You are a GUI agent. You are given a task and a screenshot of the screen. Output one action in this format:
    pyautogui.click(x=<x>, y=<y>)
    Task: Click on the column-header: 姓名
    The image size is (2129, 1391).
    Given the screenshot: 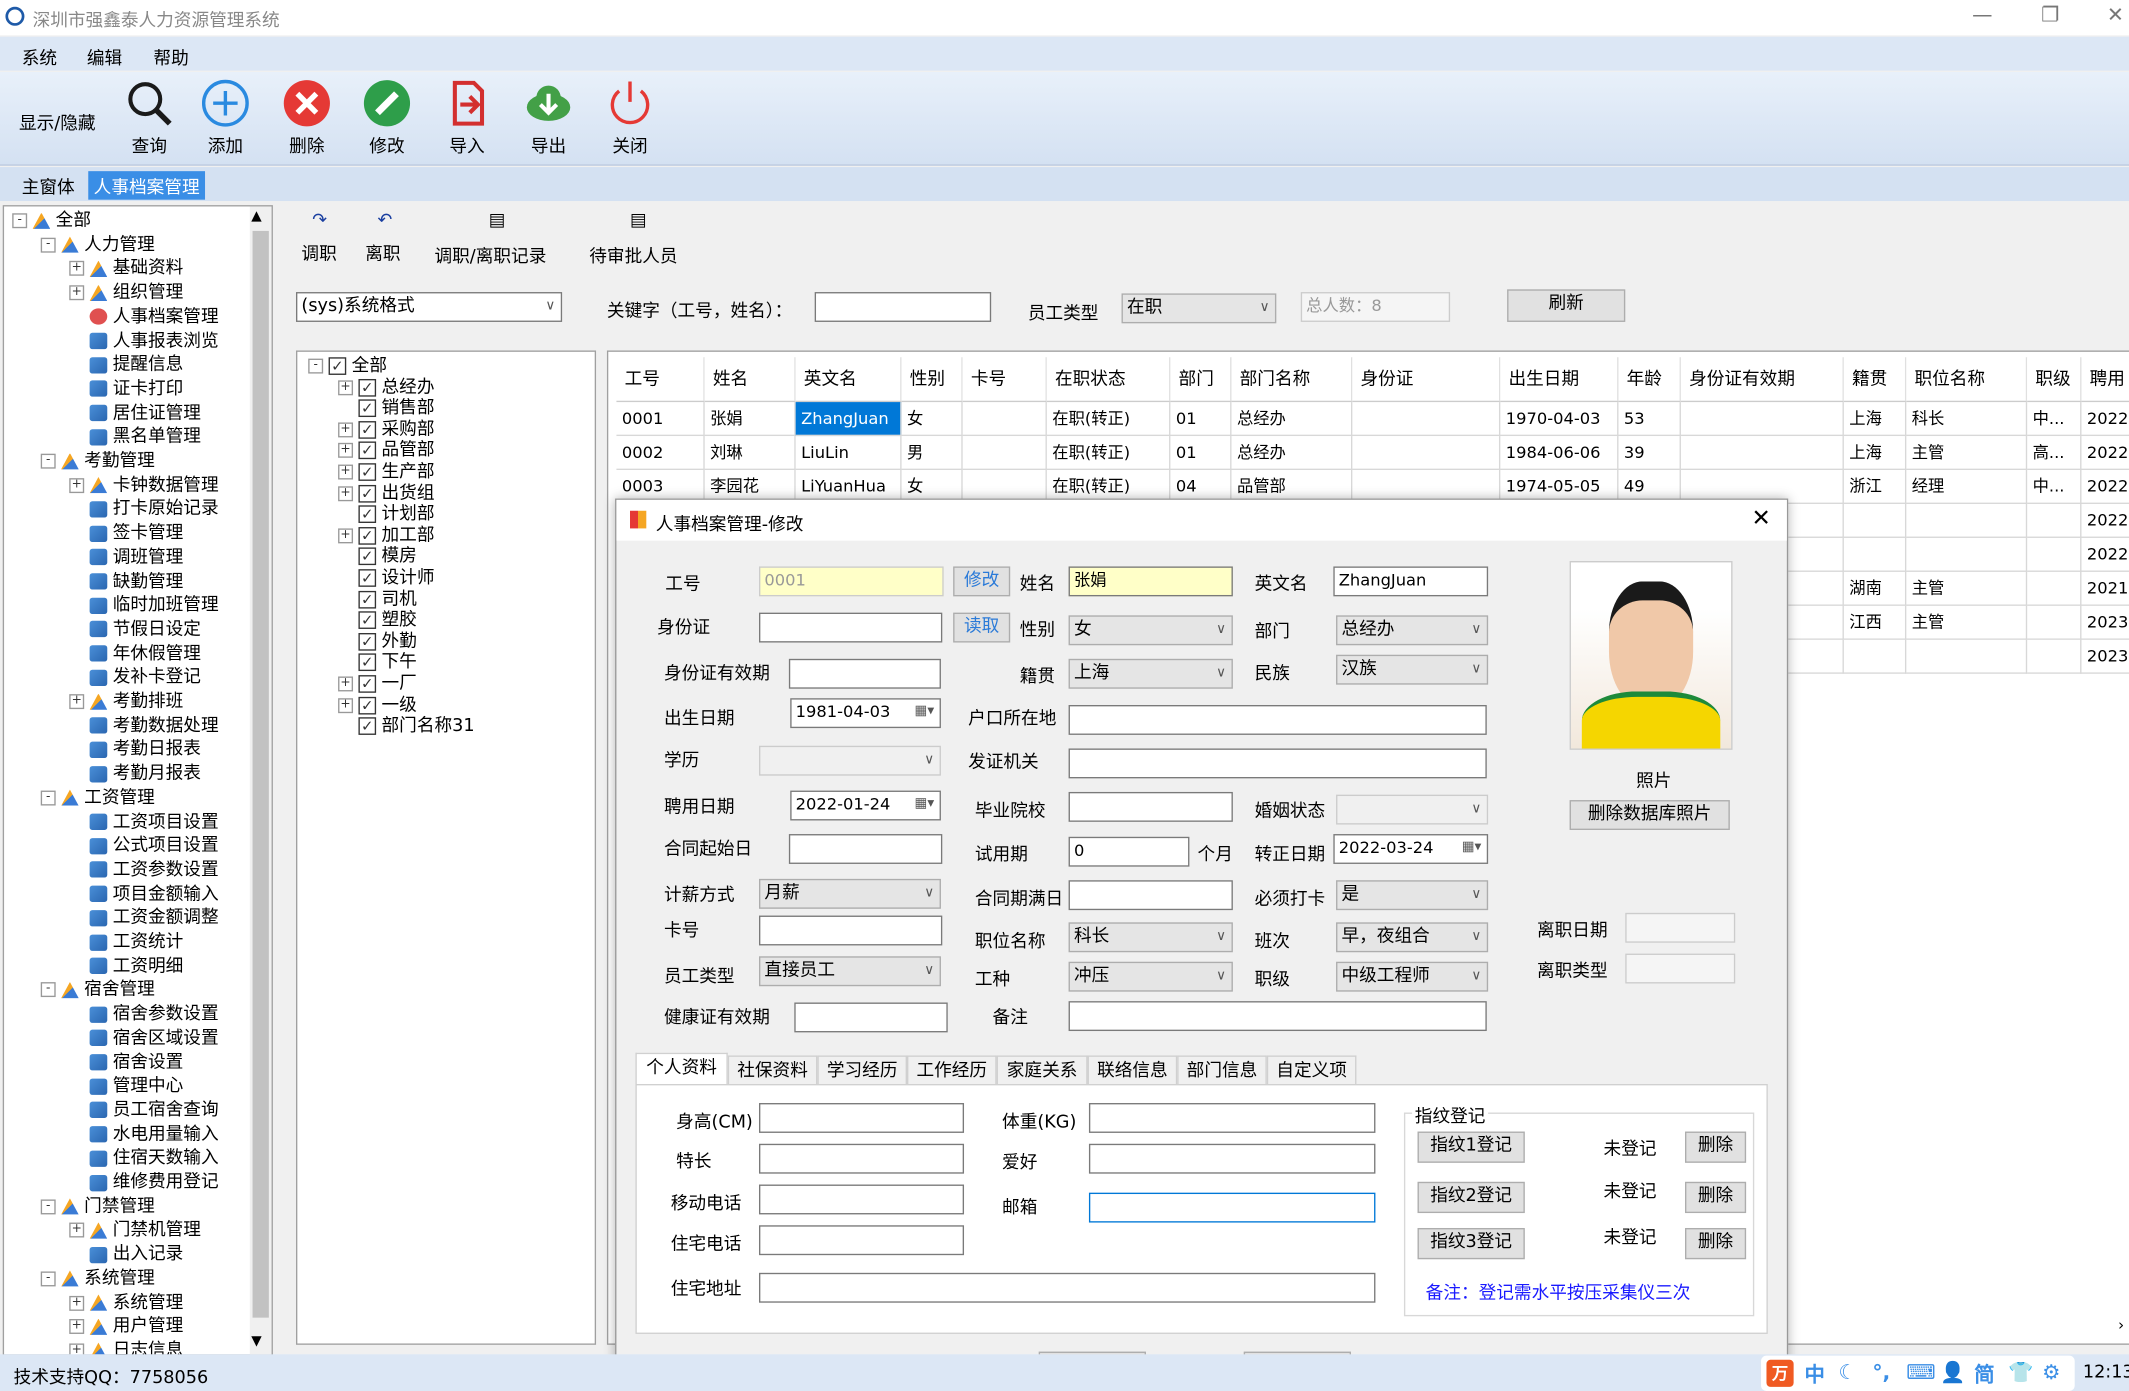 What is the action you would take?
    pyautogui.click(x=750, y=380)
    